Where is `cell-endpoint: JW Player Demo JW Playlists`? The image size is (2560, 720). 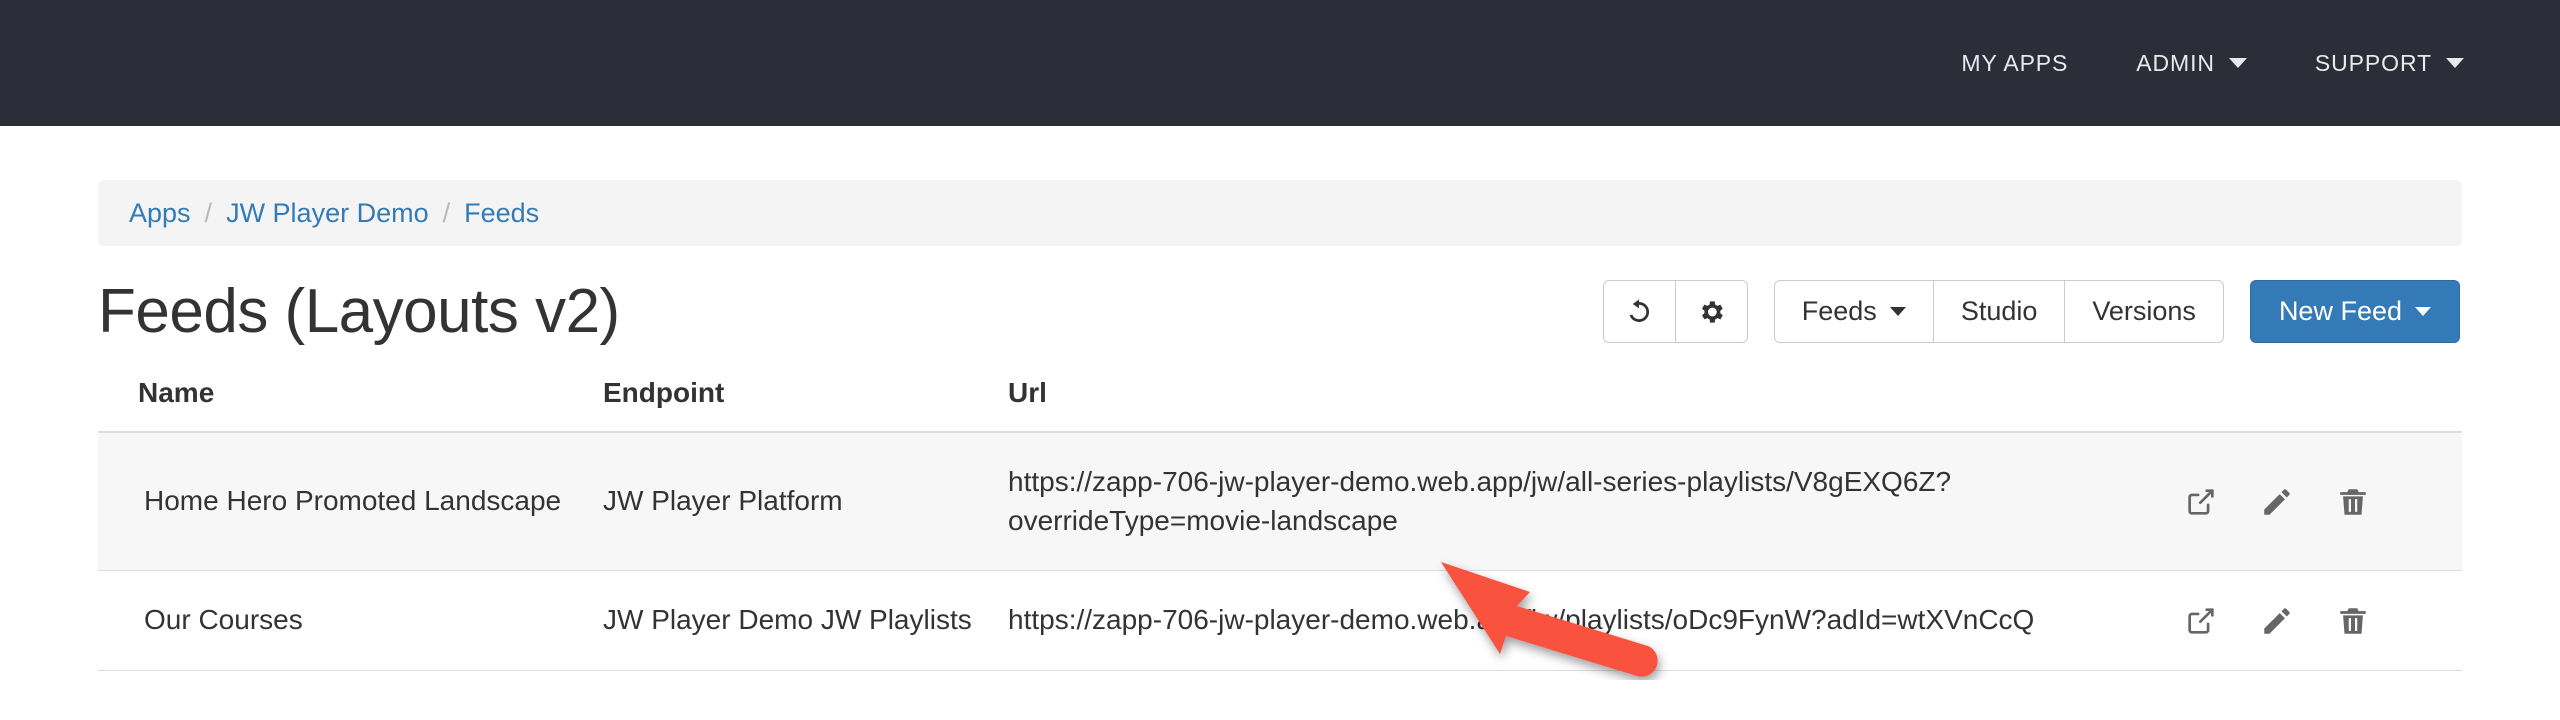 cell-endpoint: JW Player Demo JW Playlists is located at coordinates (805, 620).